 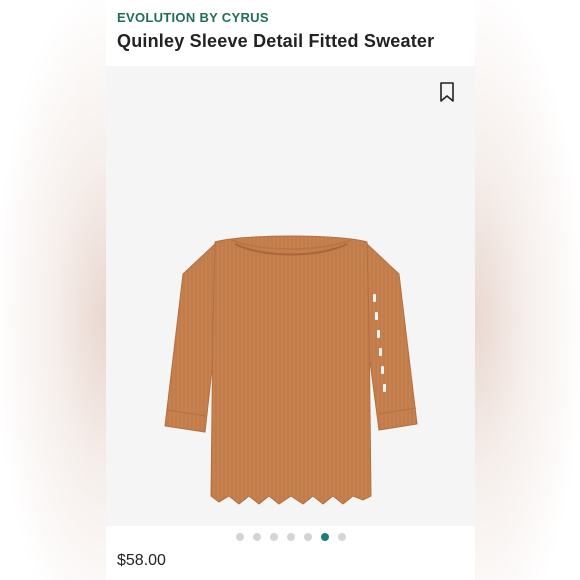 What do you see at coordinates (141, 560) in the screenshot?
I see `product-price: $58.00` at bounding box center [141, 560].